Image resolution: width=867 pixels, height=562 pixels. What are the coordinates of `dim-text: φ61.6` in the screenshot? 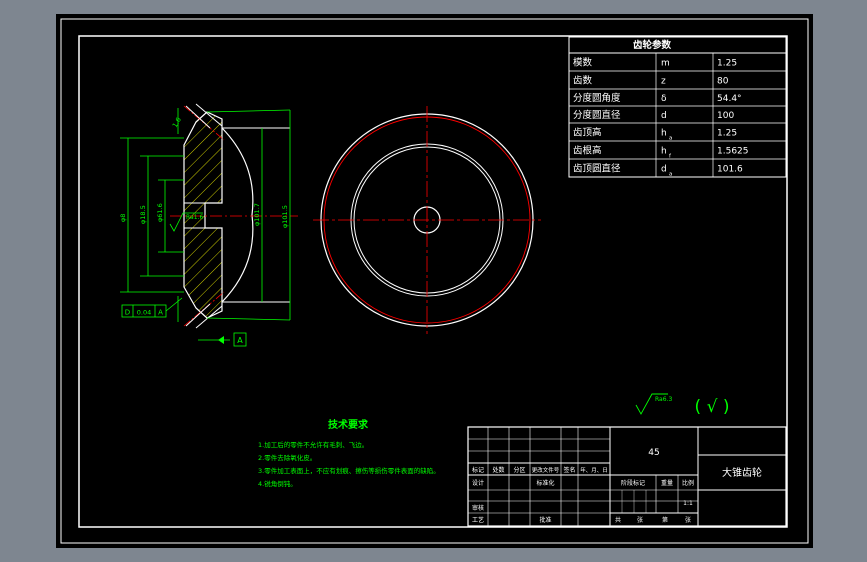 It's located at (160, 212).